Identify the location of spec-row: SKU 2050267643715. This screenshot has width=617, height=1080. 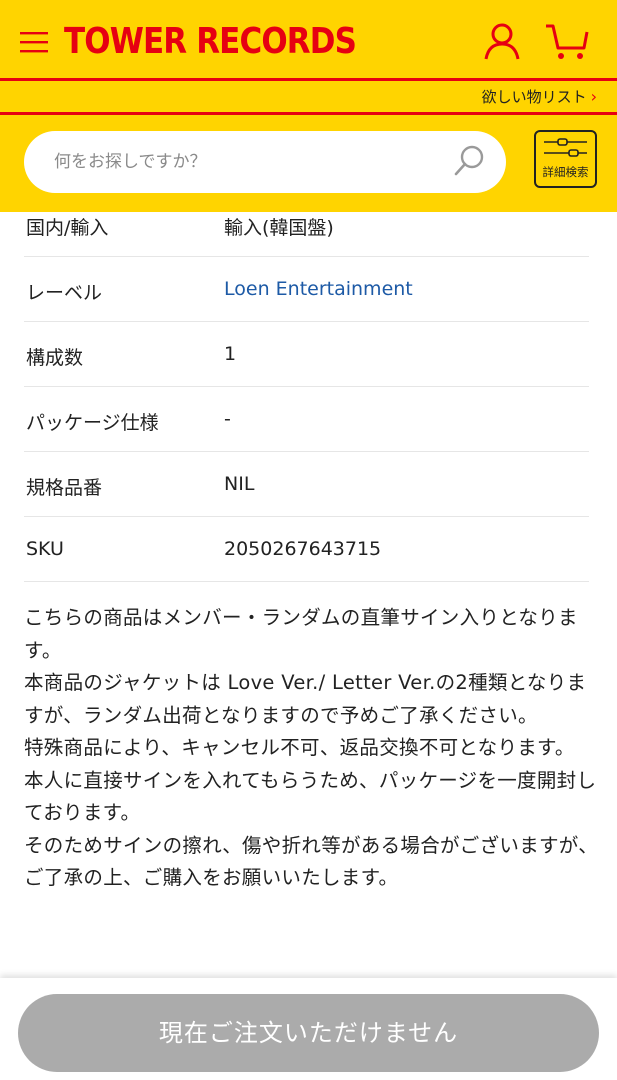
(306, 549).